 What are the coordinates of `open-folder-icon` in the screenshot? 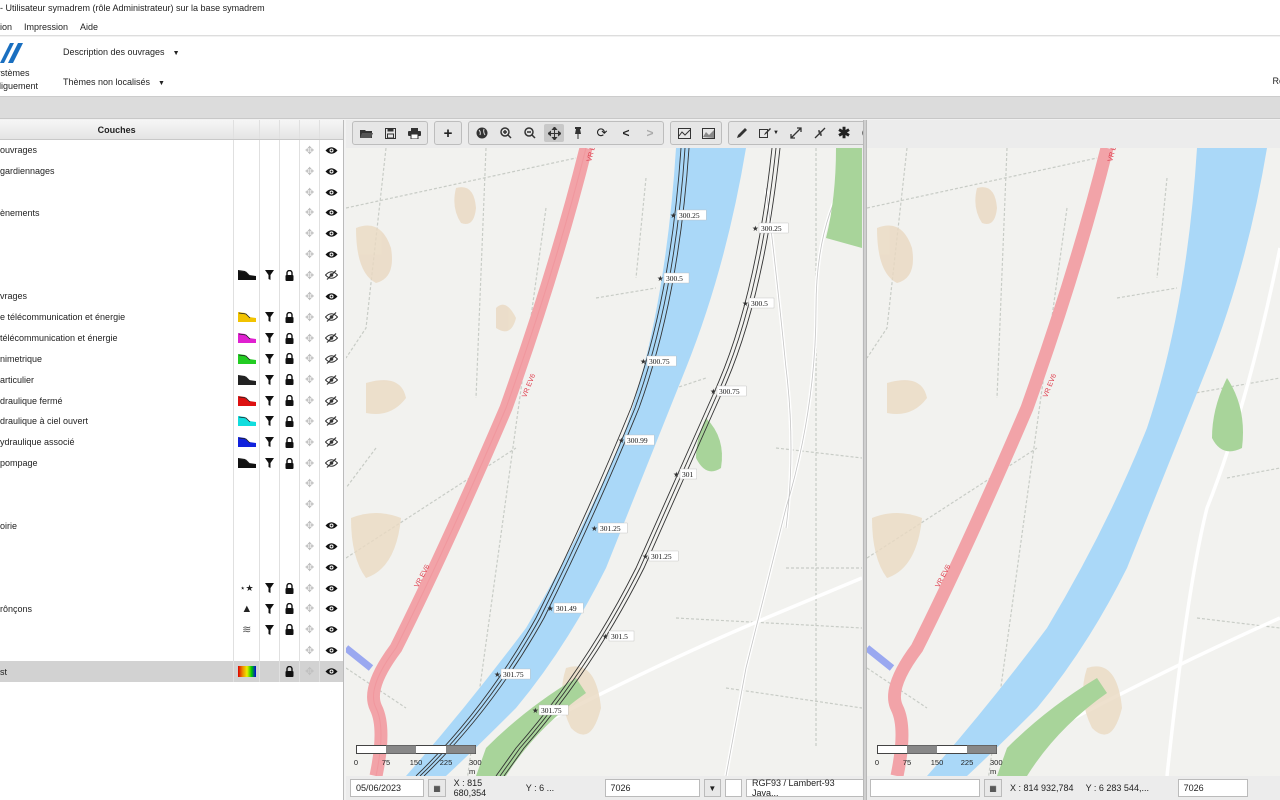 It's located at (366, 133).